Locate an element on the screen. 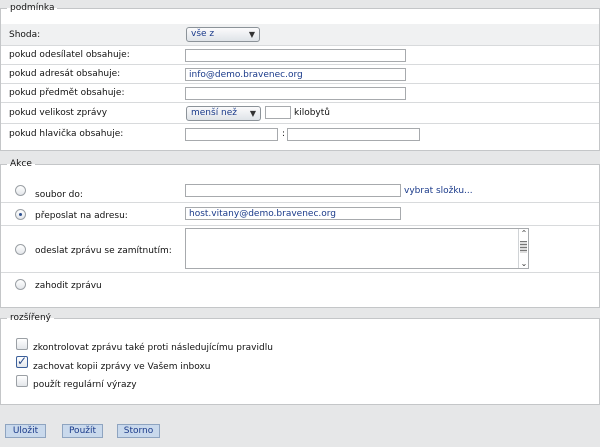 The image size is (600, 447). scrollbar-thumb is located at coordinates (523, 247).